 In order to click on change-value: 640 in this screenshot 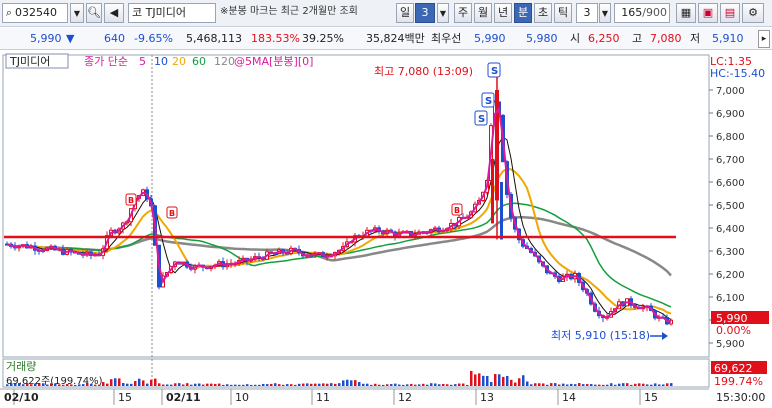, I will do `click(114, 38)`.